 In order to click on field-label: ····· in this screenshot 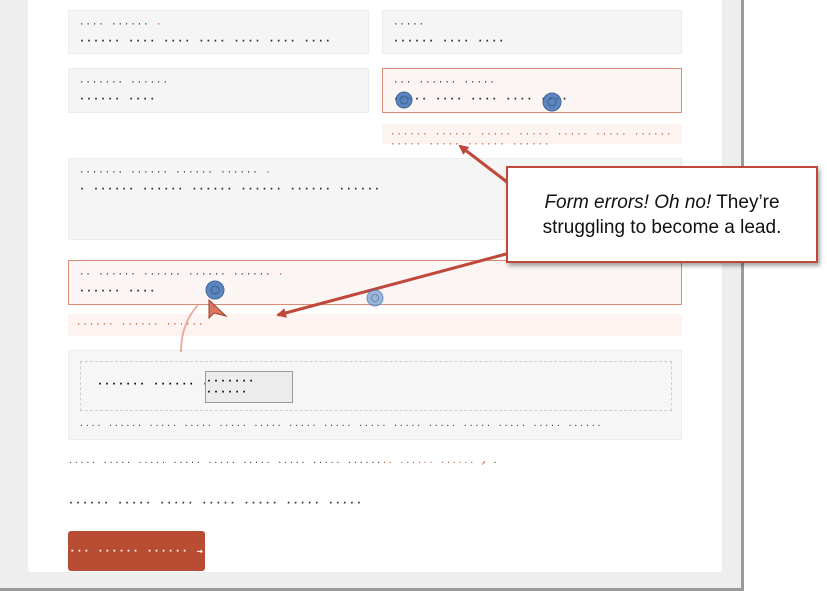, I will do `click(409, 25)`.